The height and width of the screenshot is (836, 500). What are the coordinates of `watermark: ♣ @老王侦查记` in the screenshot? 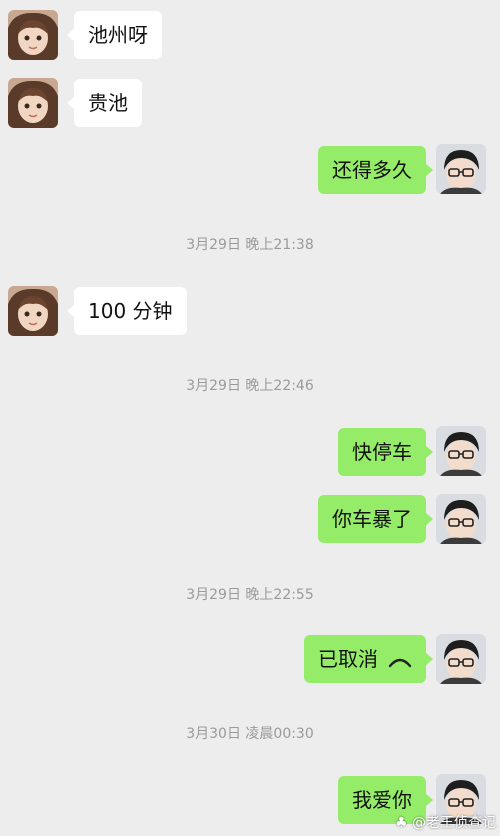 It's located at (445, 822).